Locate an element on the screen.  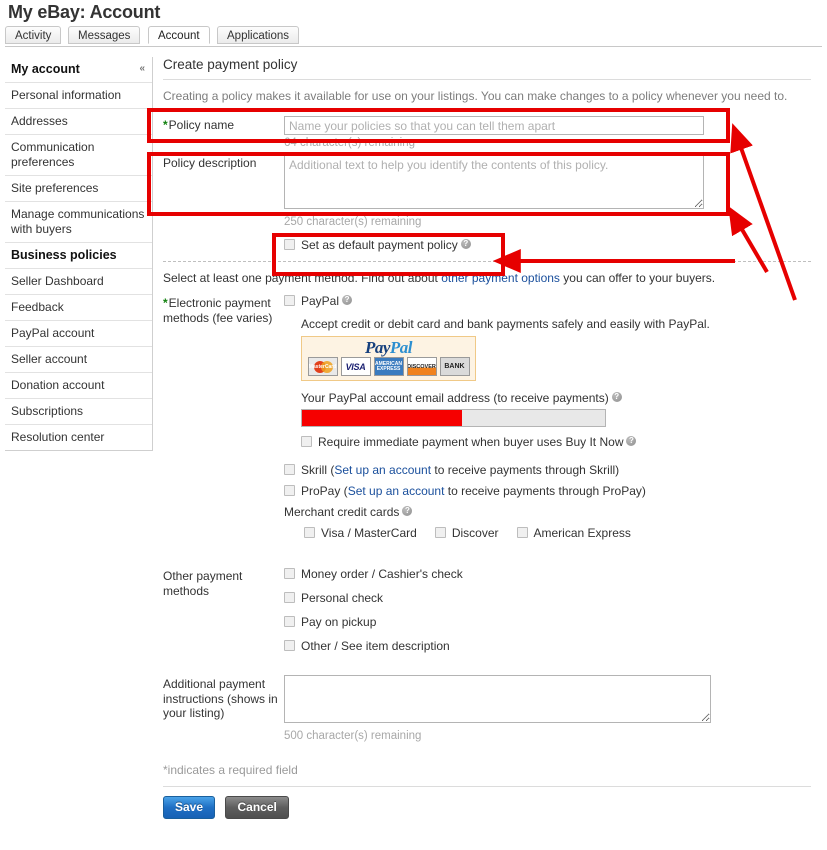
redaction-bar is located at coordinates (382, 418).